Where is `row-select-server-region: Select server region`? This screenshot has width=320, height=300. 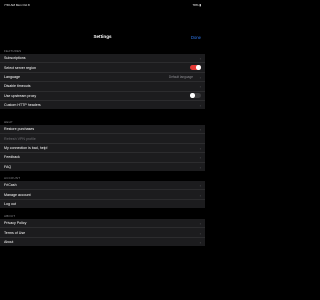
row-select-server-region: Select server region is located at coordinates (102, 68).